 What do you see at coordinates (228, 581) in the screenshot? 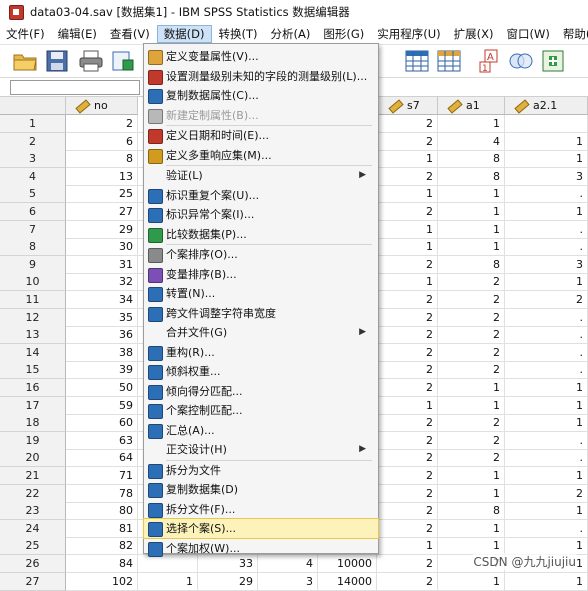
I see `table-cell: 29` at bounding box center [228, 581].